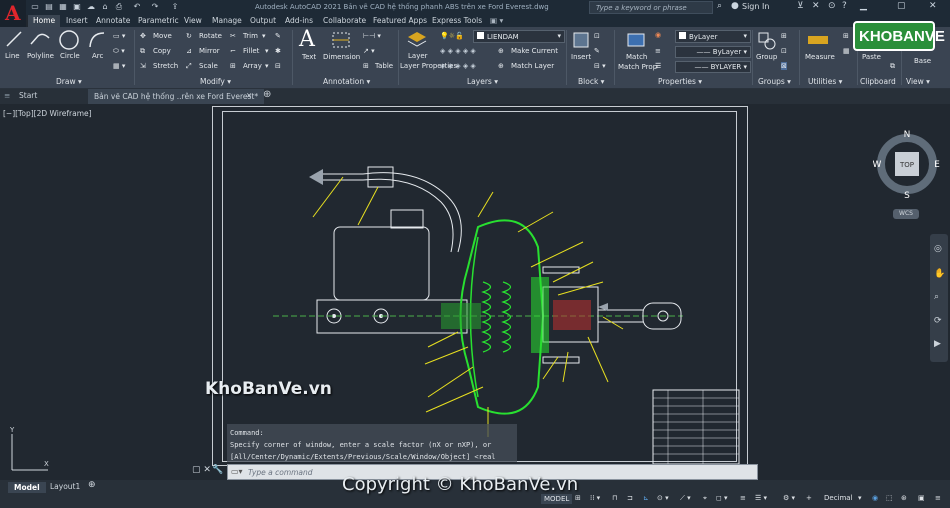 This screenshot has height=508, width=950. Describe the element at coordinates (820, 57) in the screenshot. I see `measure-button: Measure` at that location.